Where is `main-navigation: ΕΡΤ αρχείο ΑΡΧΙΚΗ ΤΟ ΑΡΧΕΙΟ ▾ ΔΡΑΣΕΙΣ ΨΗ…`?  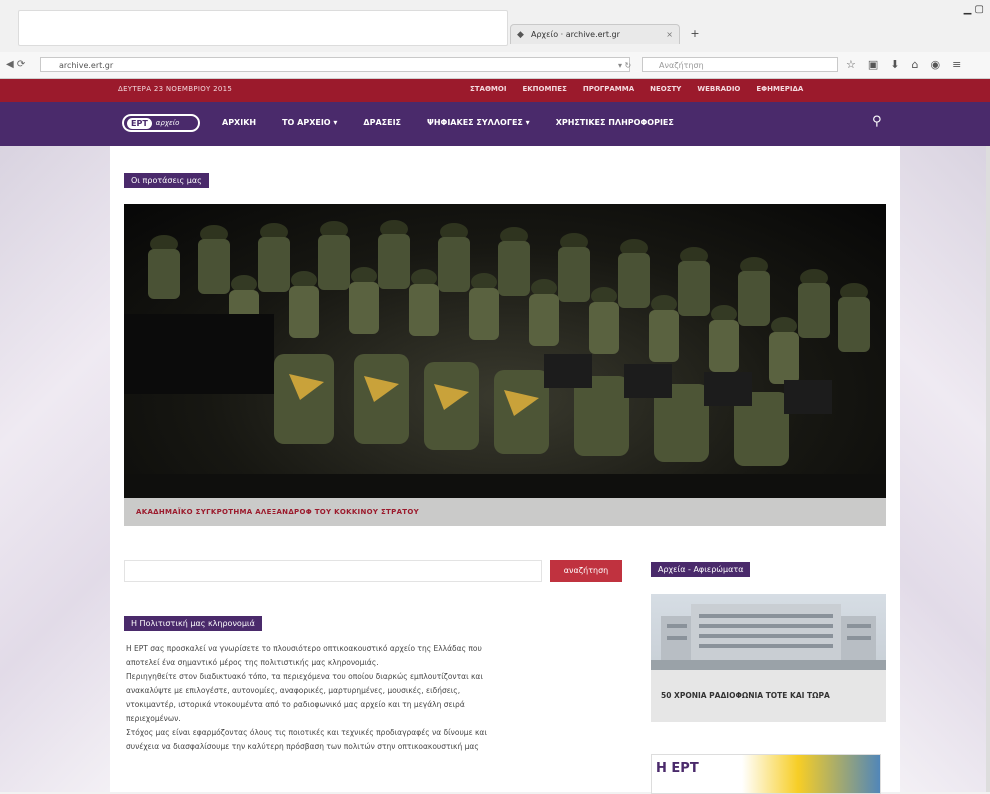 main-navigation: ΕΡΤ αρχείο ΑΡΧΙΚΗ ΤΟ ΑΡΧΕΙΟ ▾ ΔΡΑΣΕΙΣ ΨΗ… is located at coordinates (495, 124).